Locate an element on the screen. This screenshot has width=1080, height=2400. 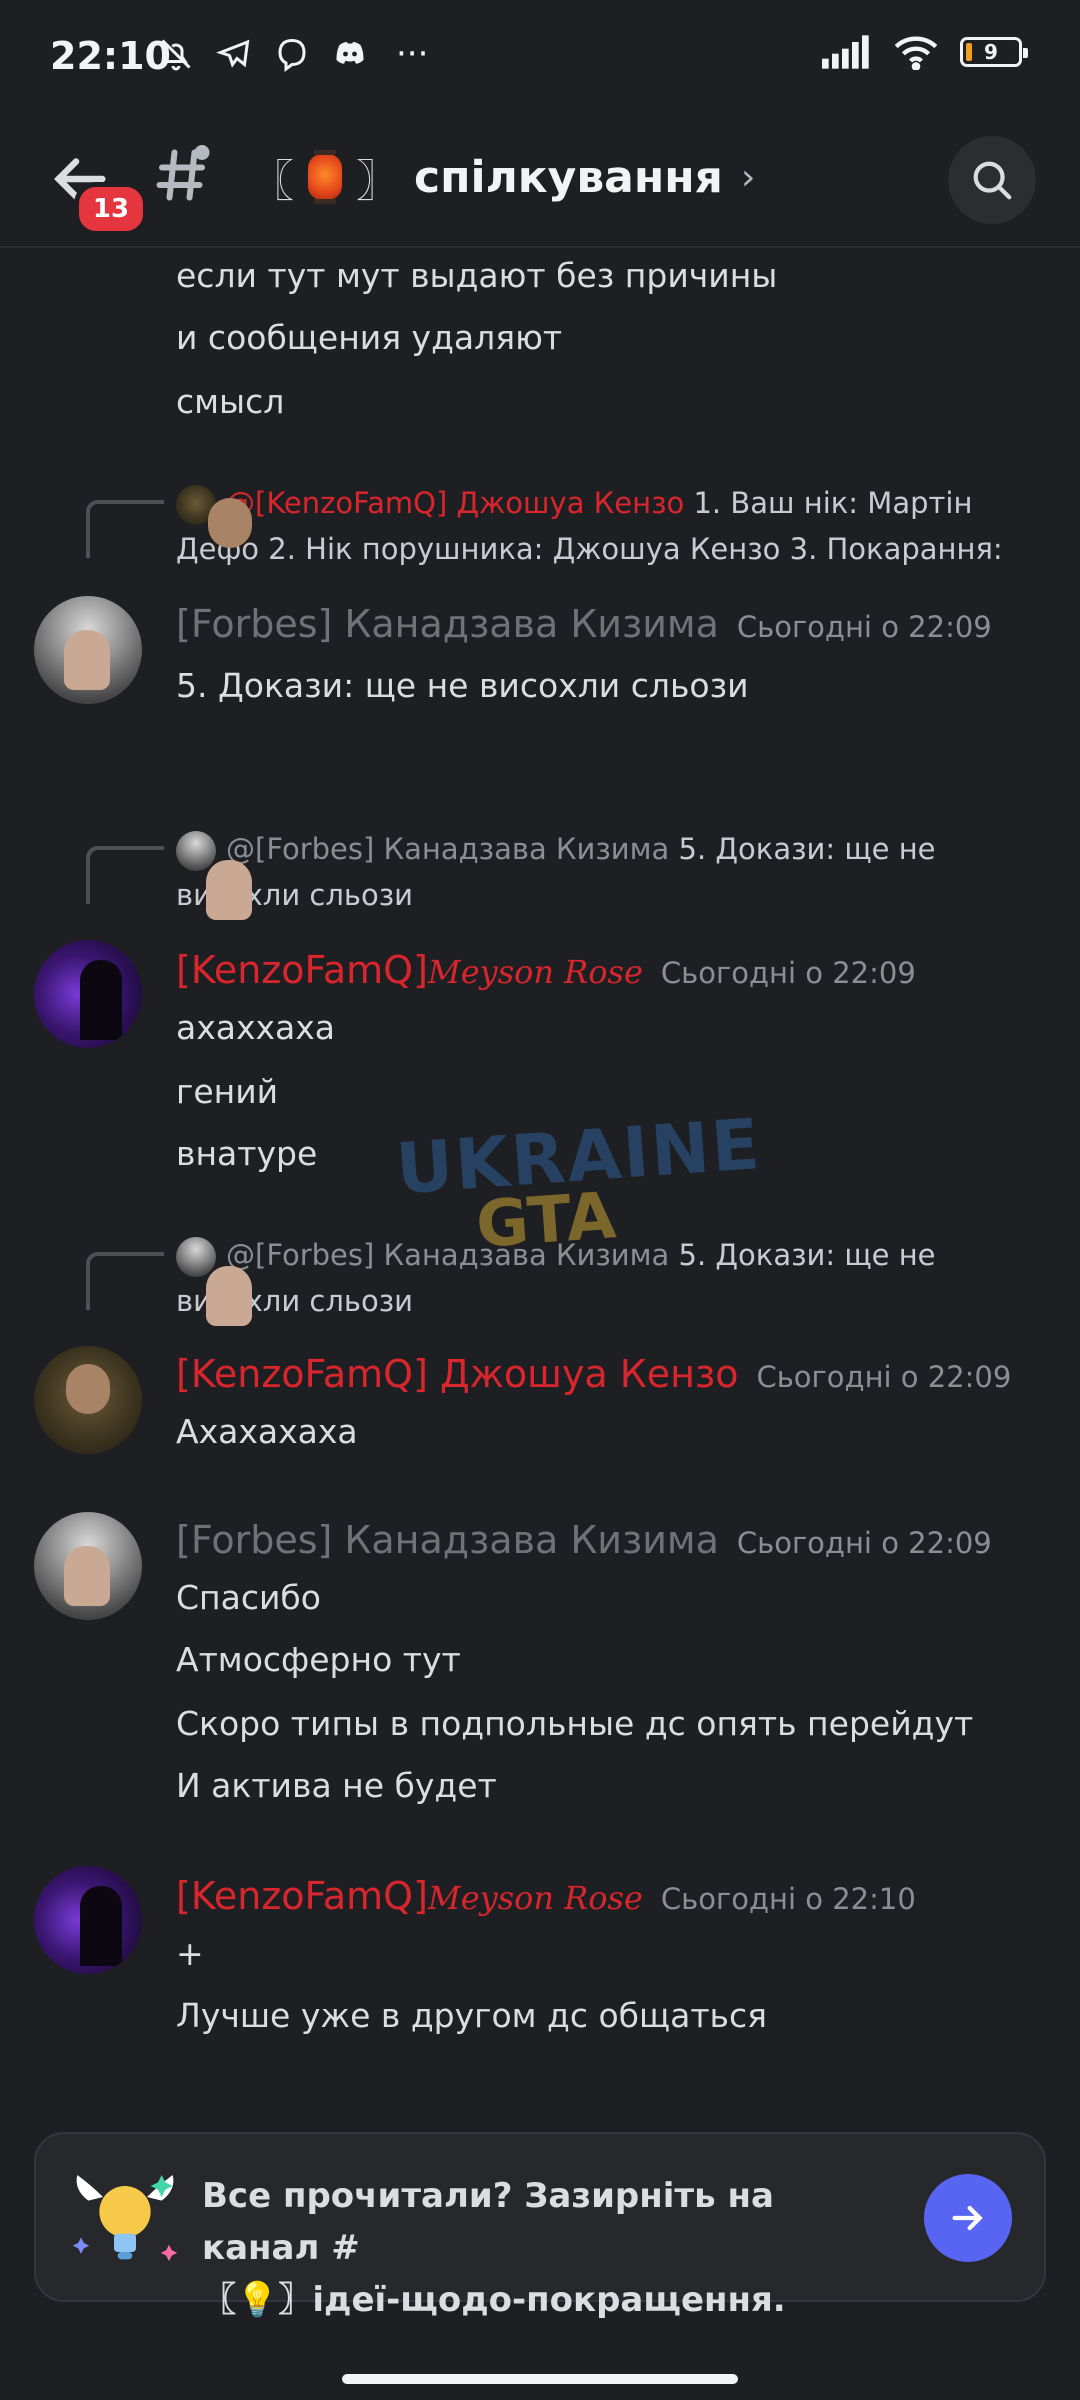
muted-bell-icon is located at coordinates (176, 55).